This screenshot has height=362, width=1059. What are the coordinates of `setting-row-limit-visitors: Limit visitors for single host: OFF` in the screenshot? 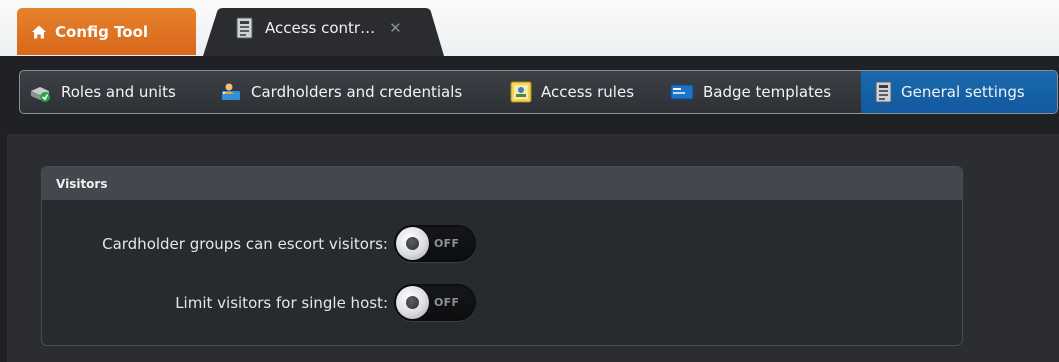 It's located at (325, 302).